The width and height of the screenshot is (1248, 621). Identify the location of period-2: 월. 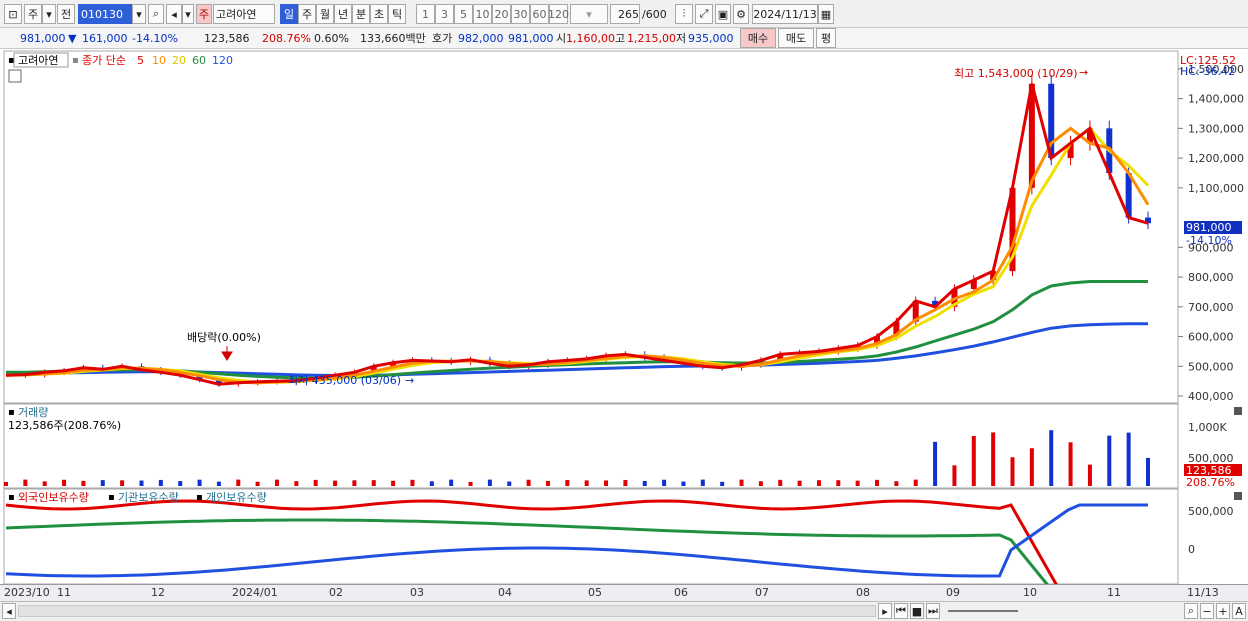
(325, 14).